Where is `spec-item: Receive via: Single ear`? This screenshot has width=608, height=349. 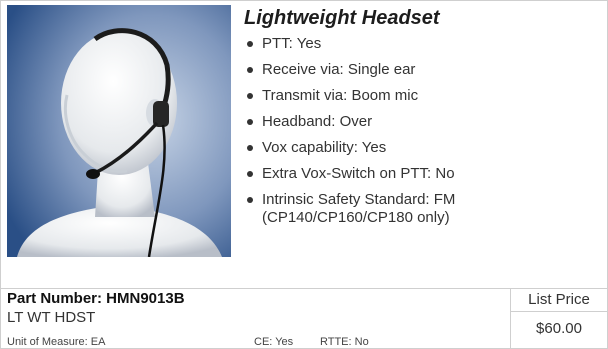 spec-item: Receive via: Single ear is located at coordinates (424, 70).